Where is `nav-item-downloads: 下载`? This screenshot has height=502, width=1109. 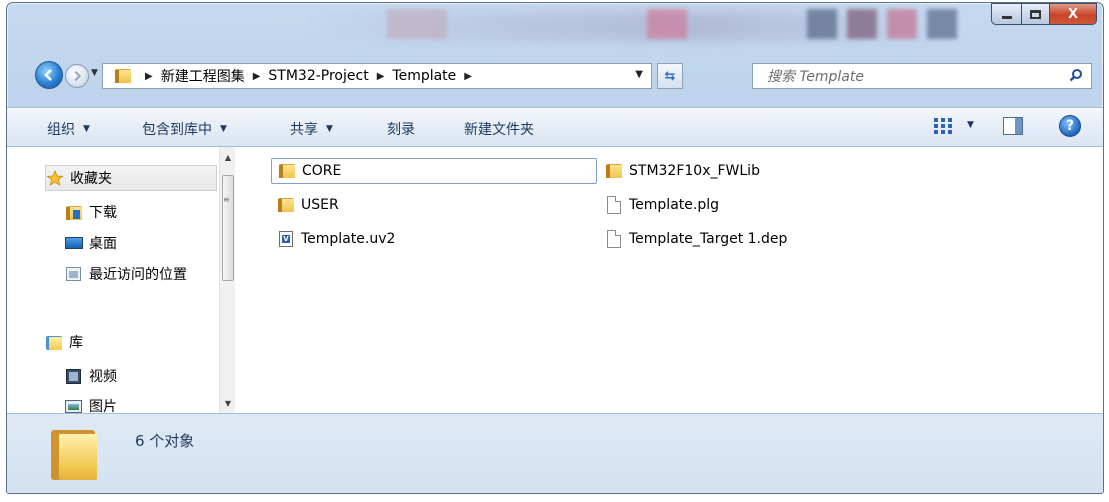
nav-item-downloads: 下载 is located at coordinates (170, 212).